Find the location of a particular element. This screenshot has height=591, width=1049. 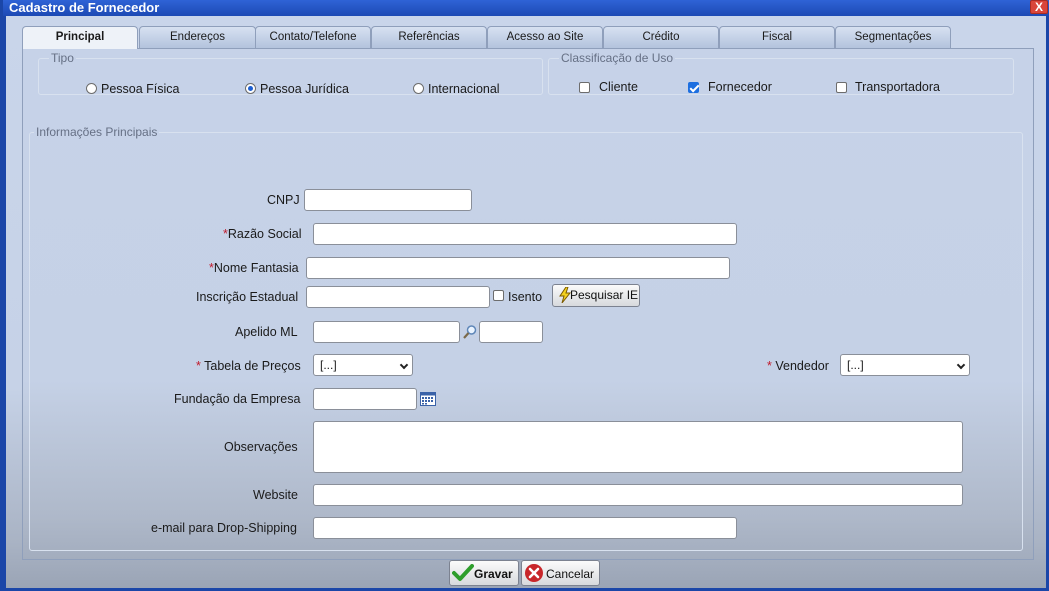

checkbox-transportadora is located at coordinates (841, 87).